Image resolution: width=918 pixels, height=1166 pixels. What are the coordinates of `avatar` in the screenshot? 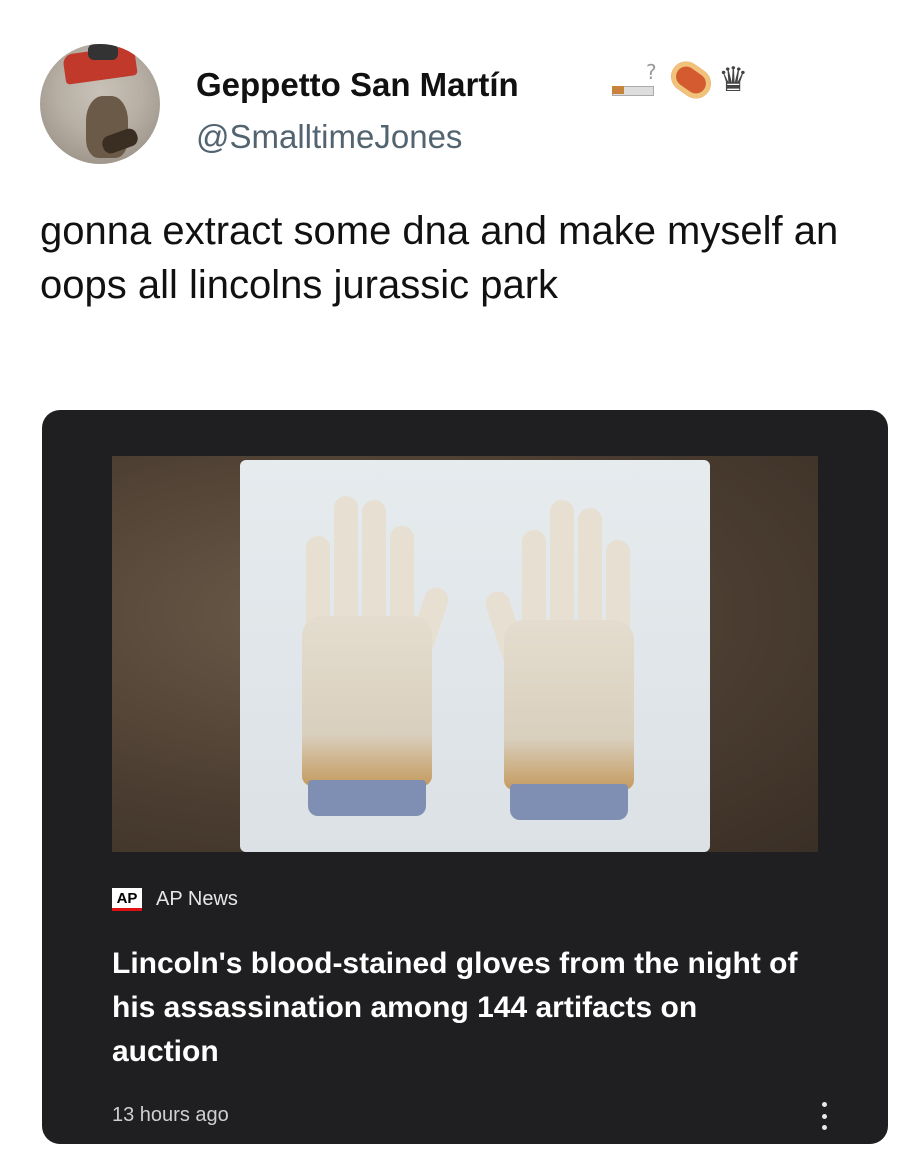 It's located at (100, 104).